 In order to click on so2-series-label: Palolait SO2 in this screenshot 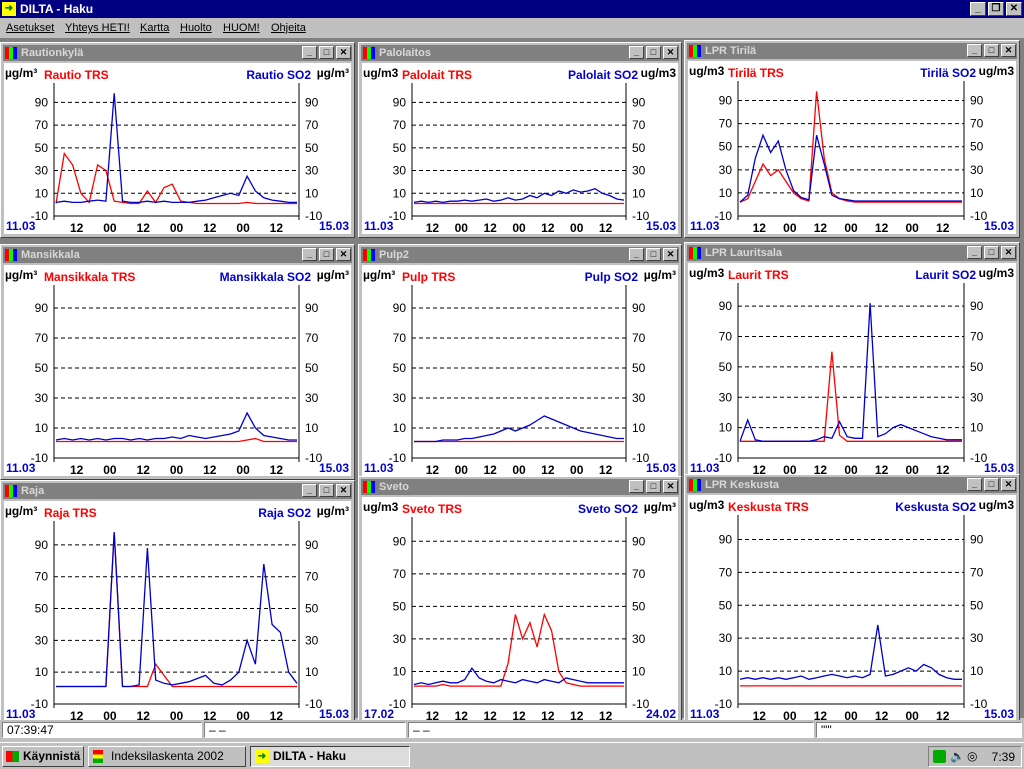, I will do `click(602, 75)`.